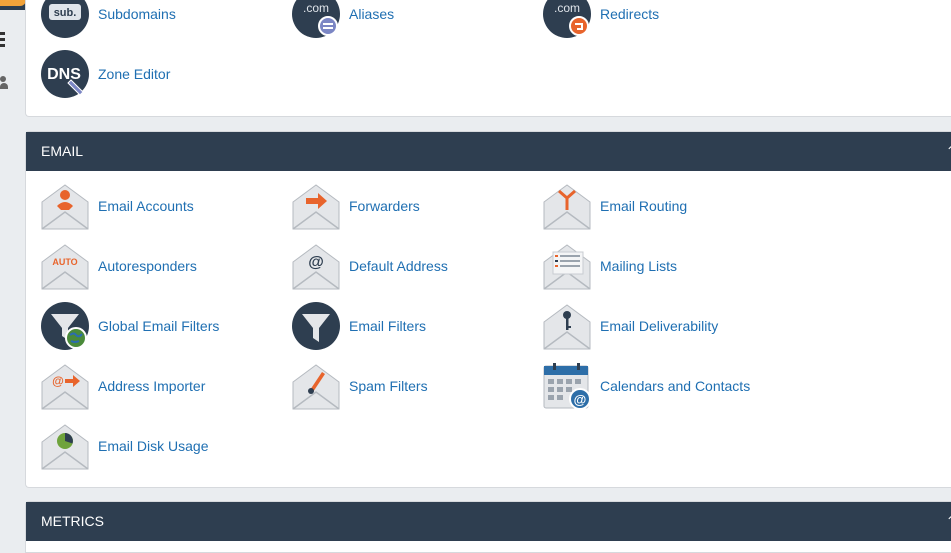  What do you see at coordinates (72, 521) in the screenshot?
I see `metrics-panel-title: METRICS` at bounding box center [72, 521].